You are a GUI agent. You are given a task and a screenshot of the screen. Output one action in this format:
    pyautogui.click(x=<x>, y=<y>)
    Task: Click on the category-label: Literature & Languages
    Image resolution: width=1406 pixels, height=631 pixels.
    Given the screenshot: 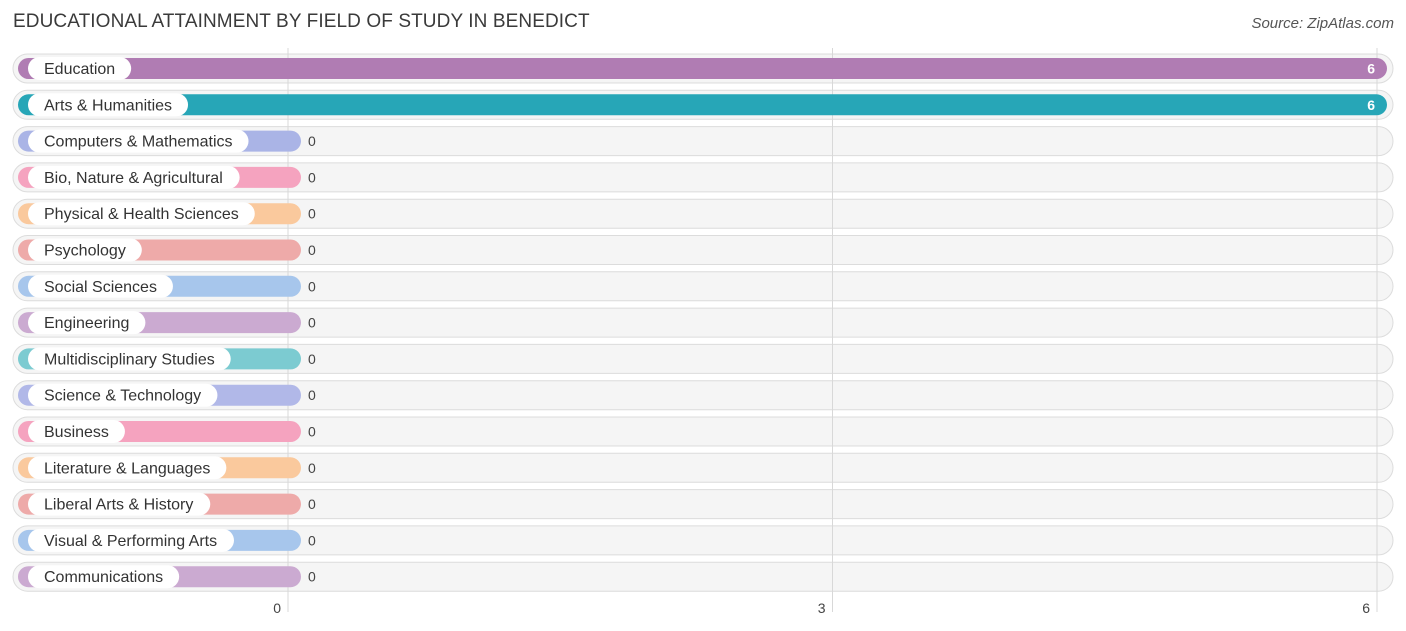 What is the action you would take?
    pyautogui.click(x=127, y=468)
    